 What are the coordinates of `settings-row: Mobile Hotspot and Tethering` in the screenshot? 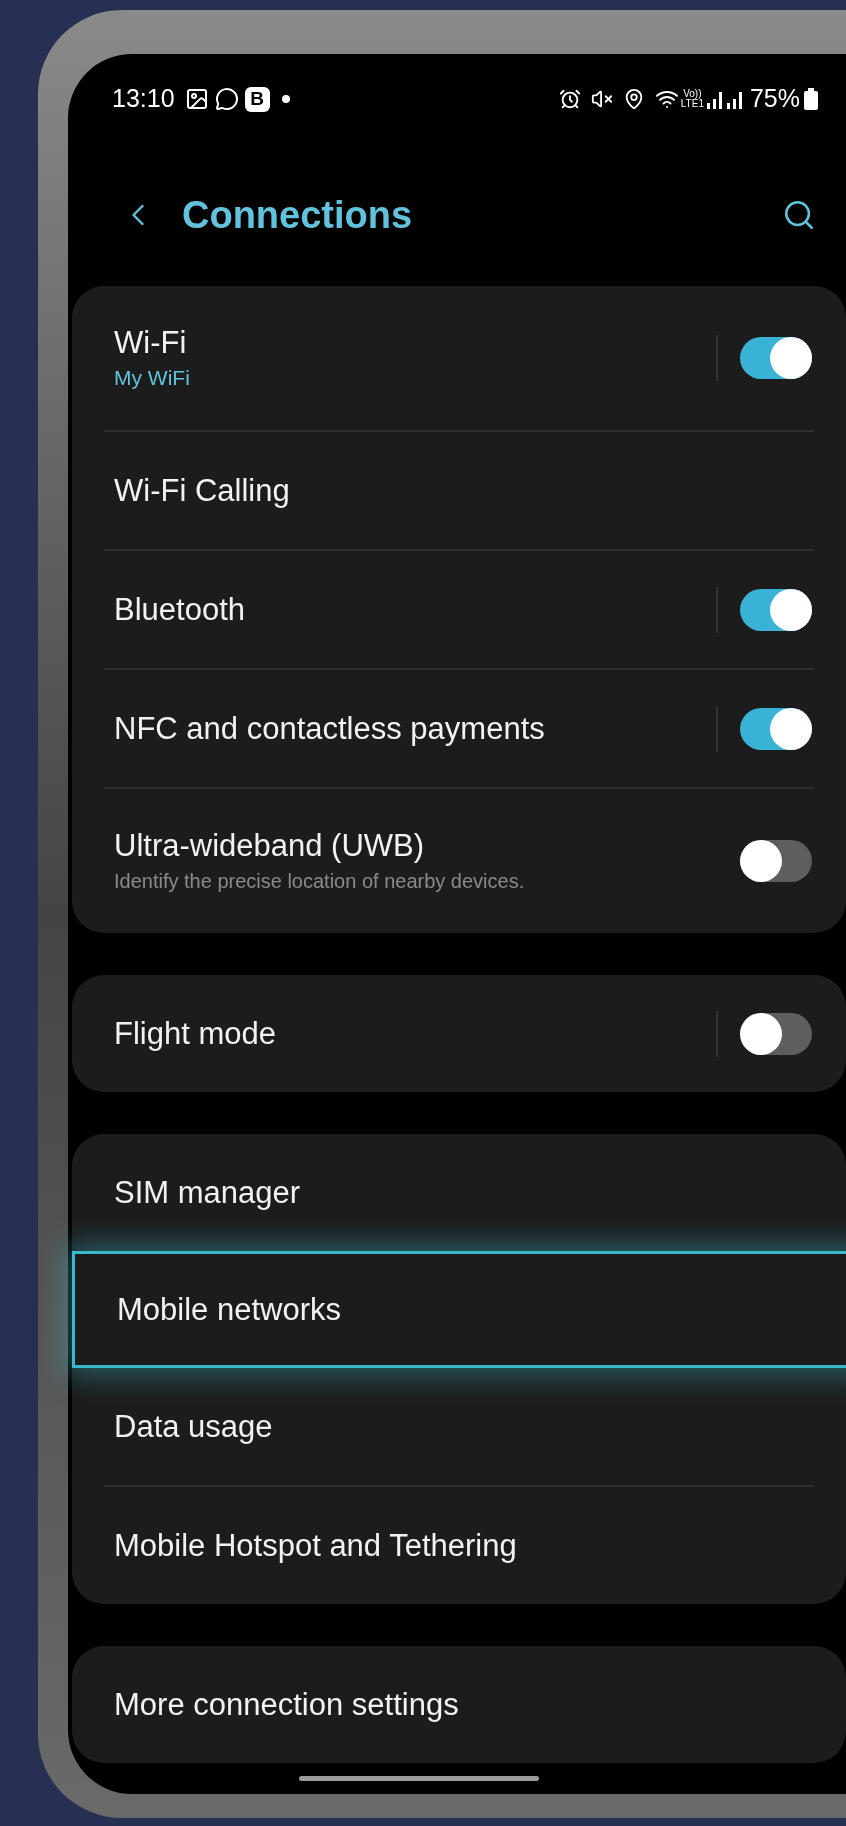 It's located at (459, 1545).